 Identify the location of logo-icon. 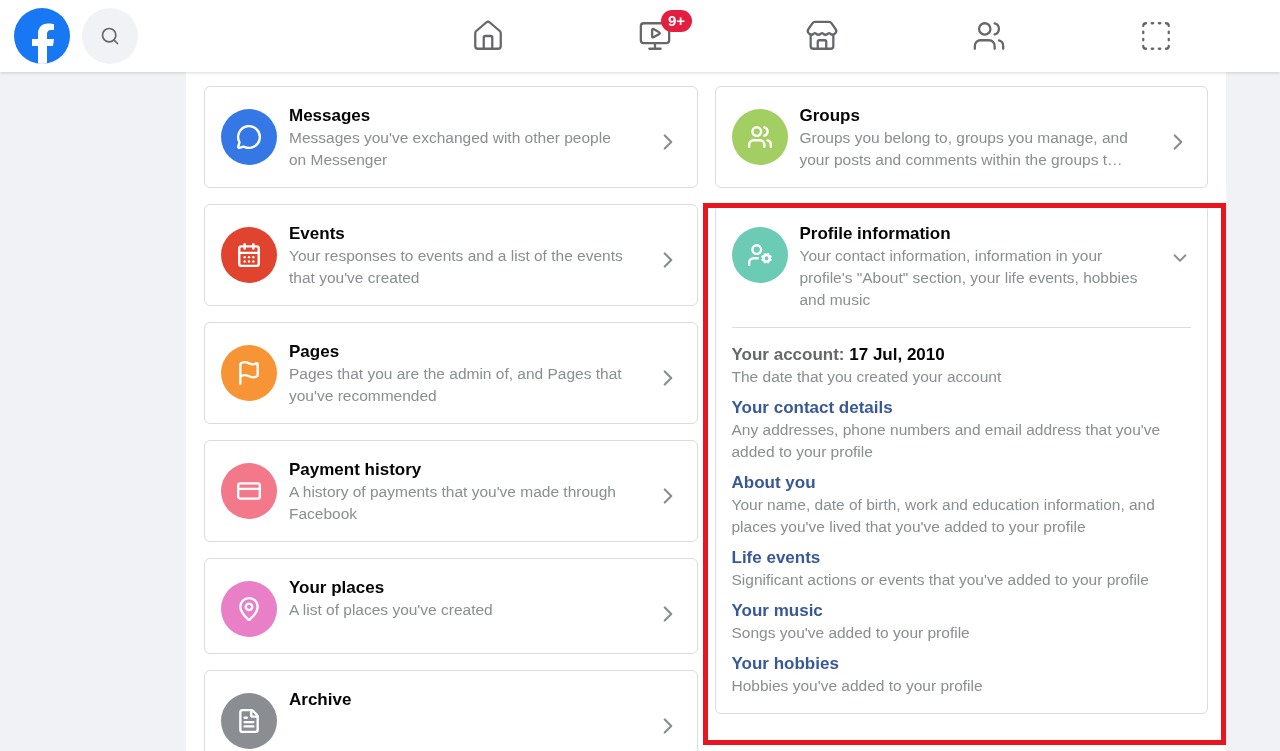
(42, 36).